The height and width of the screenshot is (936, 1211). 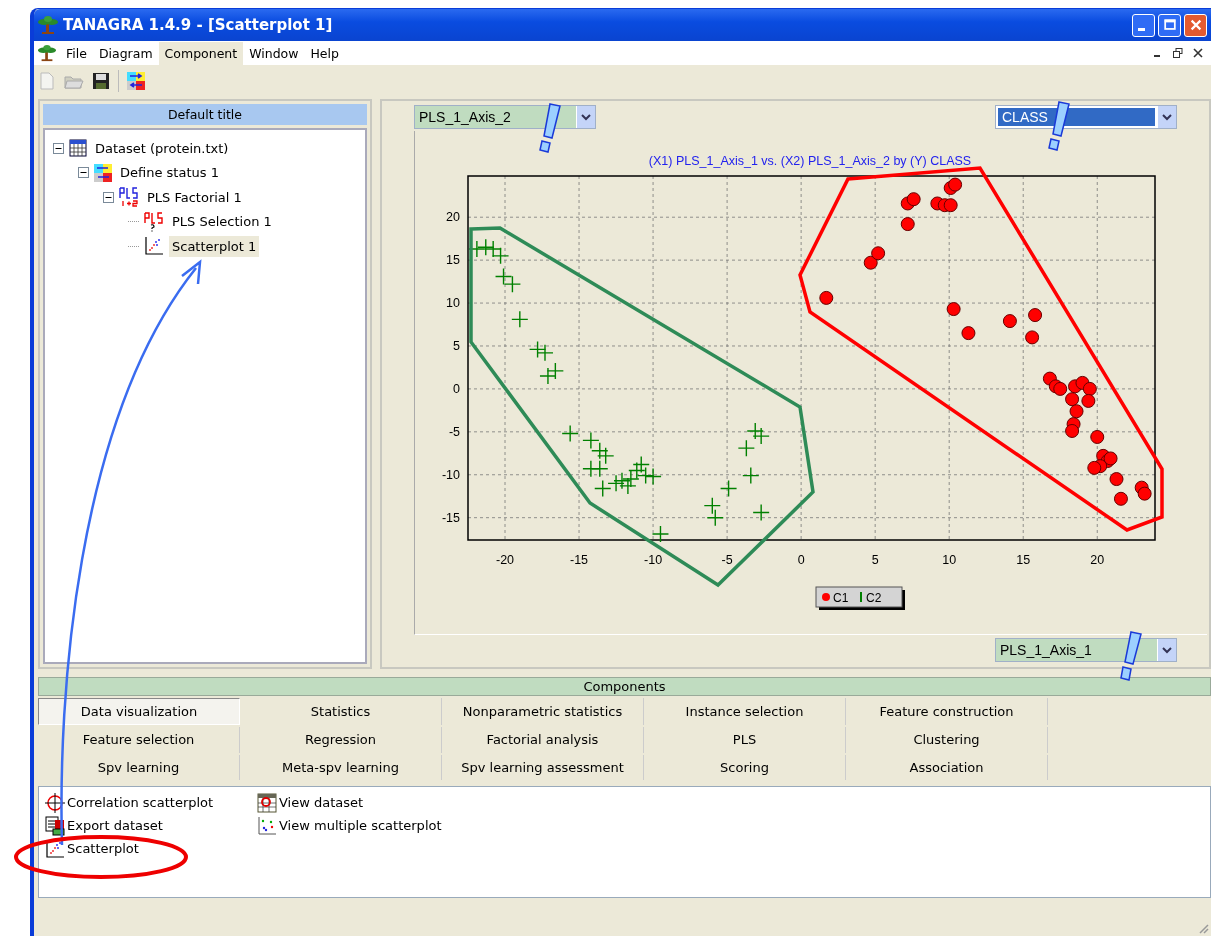 I want to click on maximize-button, so click(x=1169, y=25).